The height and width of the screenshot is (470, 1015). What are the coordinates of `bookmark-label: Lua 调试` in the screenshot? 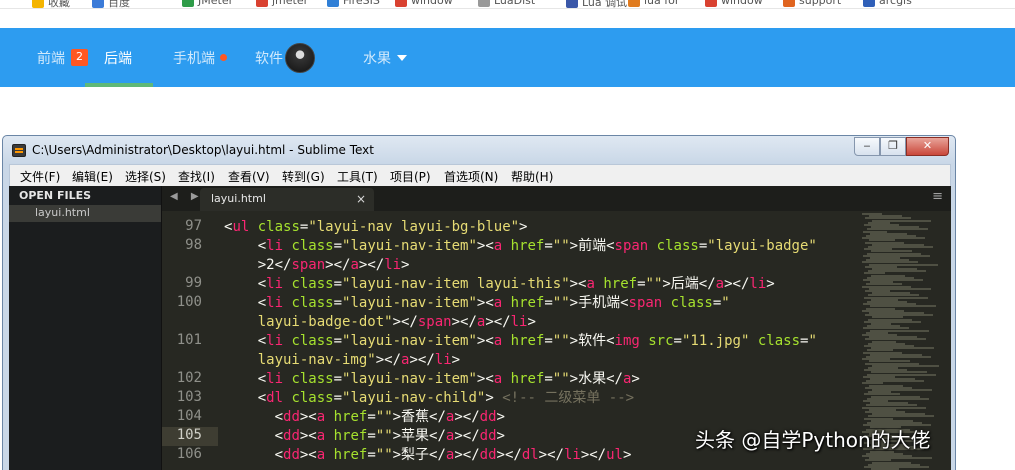 It's located at (605, 4).